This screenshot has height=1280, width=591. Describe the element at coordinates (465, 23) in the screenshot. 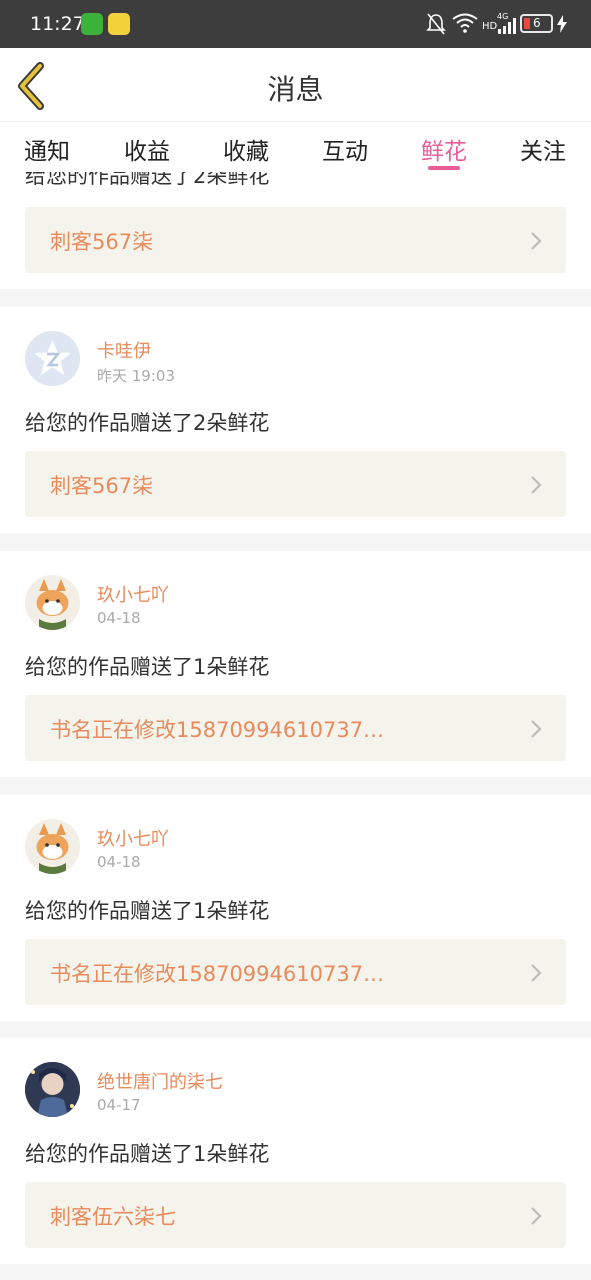

I see `wifi-icon` at that location.